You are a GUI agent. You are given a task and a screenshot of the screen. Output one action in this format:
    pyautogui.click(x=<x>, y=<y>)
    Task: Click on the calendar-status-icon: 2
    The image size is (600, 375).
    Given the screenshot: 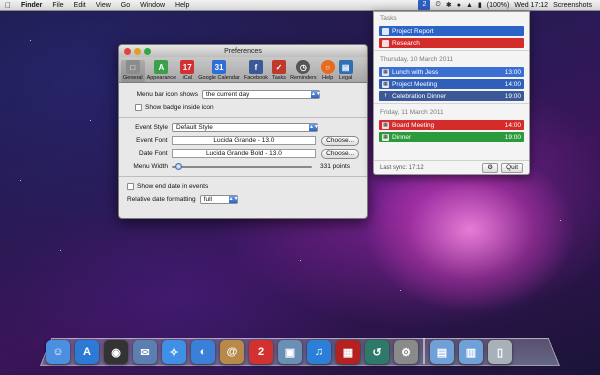 What is the action you would take?
    pyautogui.click(x=424, y=5)
    